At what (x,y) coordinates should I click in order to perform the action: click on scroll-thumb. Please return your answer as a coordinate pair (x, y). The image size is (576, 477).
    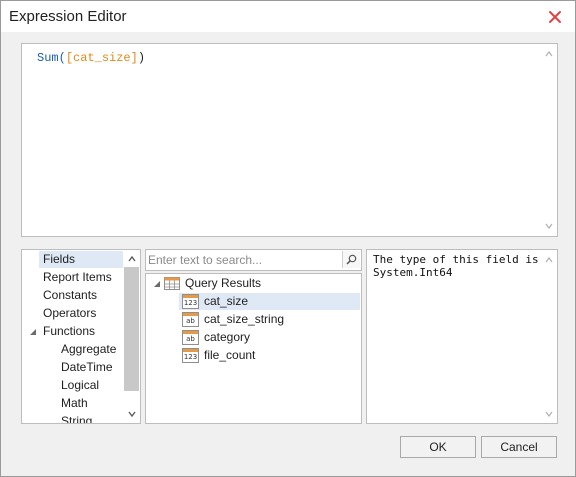
    Looking at the image, I should click on (131, 329).